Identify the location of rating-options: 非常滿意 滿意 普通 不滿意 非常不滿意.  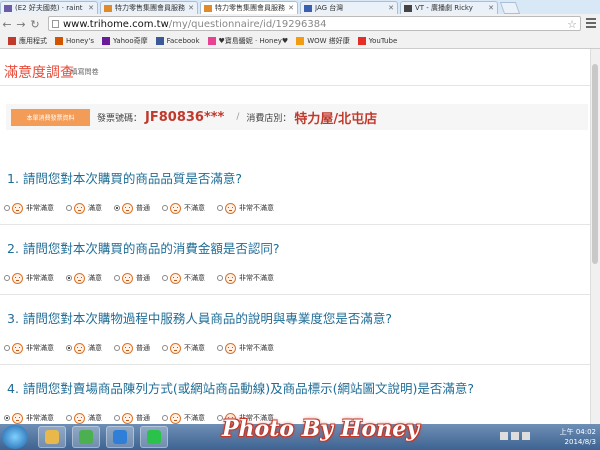
(145, 208).